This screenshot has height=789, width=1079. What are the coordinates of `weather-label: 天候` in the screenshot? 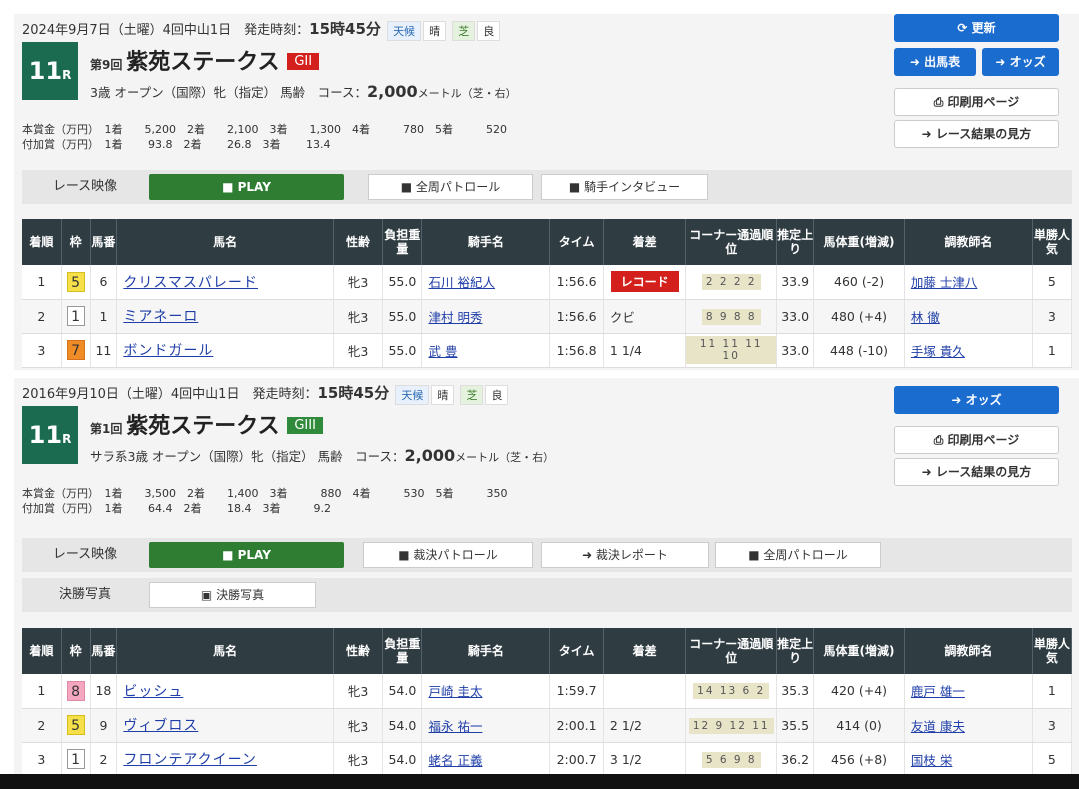 It's located at (404, 30).